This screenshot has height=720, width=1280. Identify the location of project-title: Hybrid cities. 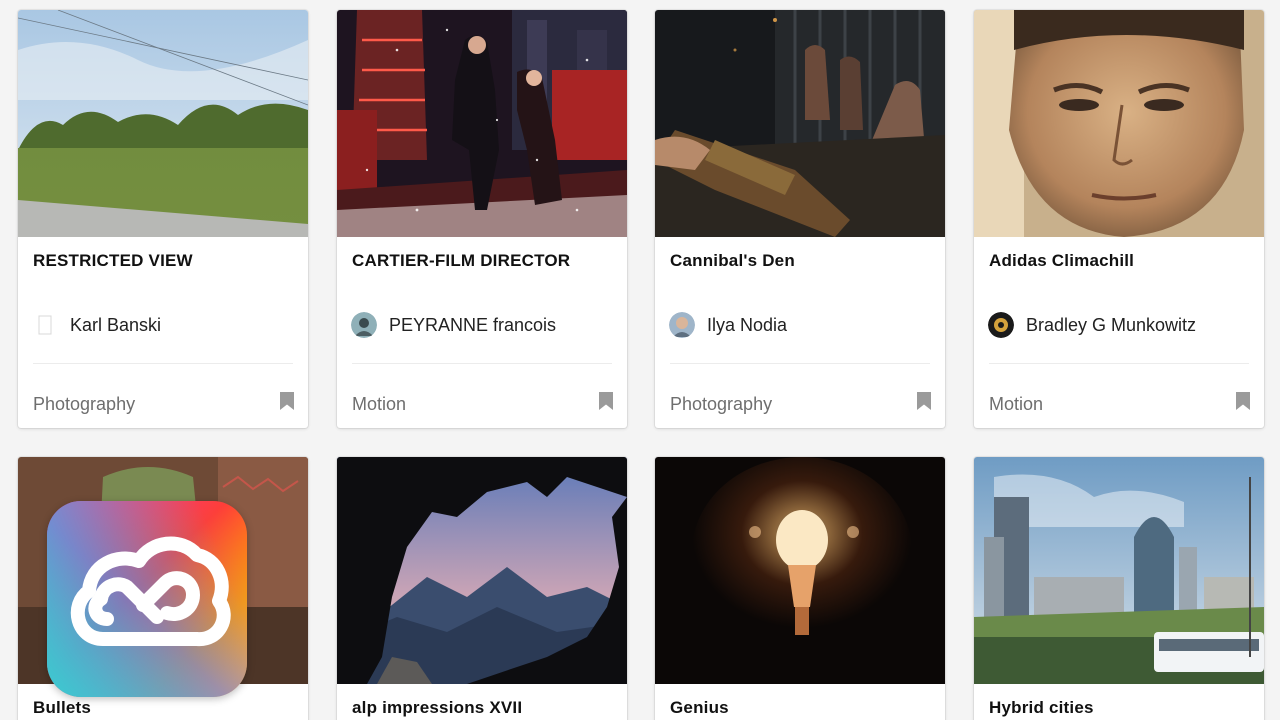
(1041, 708).